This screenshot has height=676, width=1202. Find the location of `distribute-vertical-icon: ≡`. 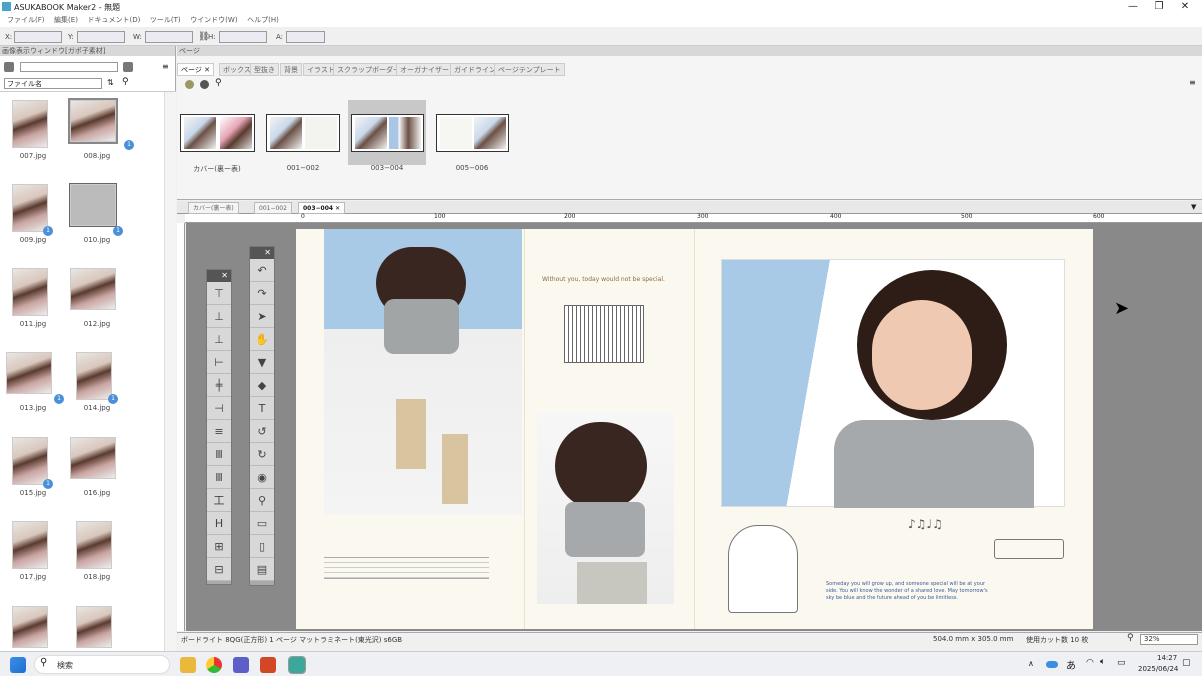

distribute-vertical-icon: ≡ is located at coordinates (219, 431).